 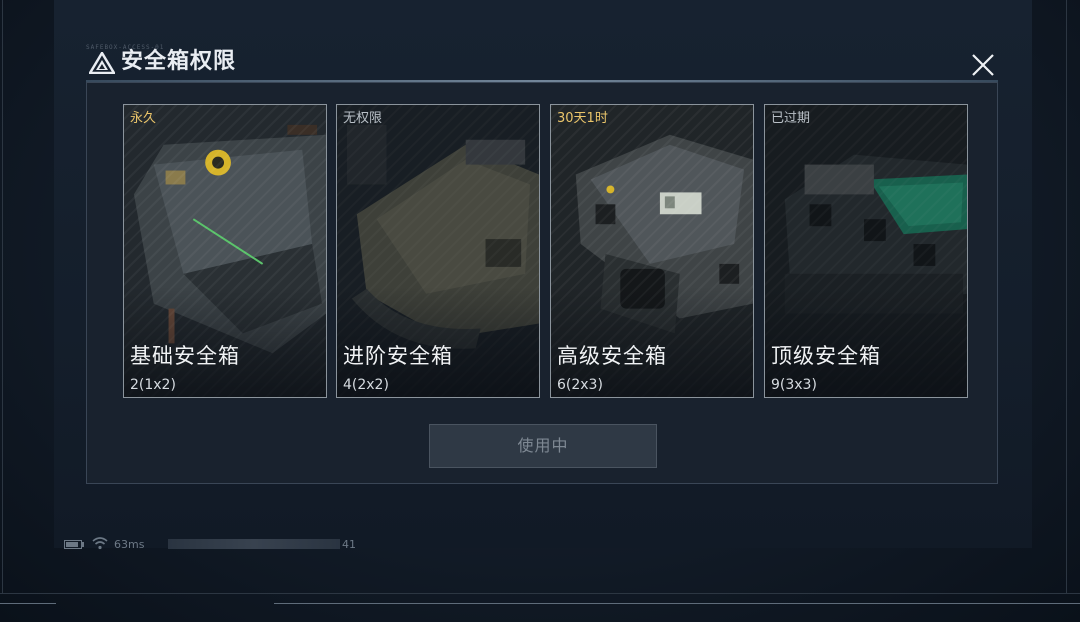 What do you see at coordinates (866, 251) in the screenshot?
I see `card-top-safebox: 已过期 顶级安全箱 9(3x3)` at bounding box center [866, 251].